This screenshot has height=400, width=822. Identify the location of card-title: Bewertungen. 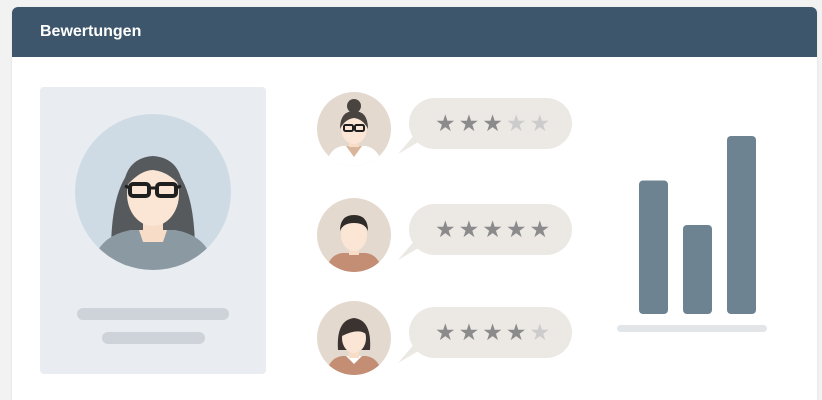
(91, 31).